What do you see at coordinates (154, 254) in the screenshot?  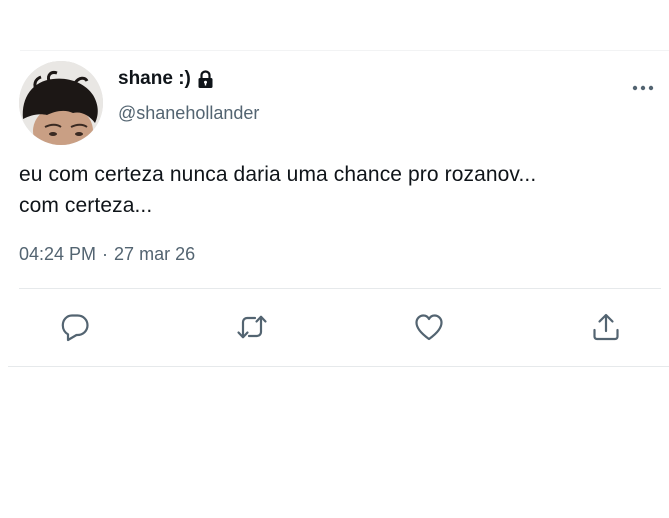 I see `tweet-date: 27 mar 26` at bounding box center [154, 254].